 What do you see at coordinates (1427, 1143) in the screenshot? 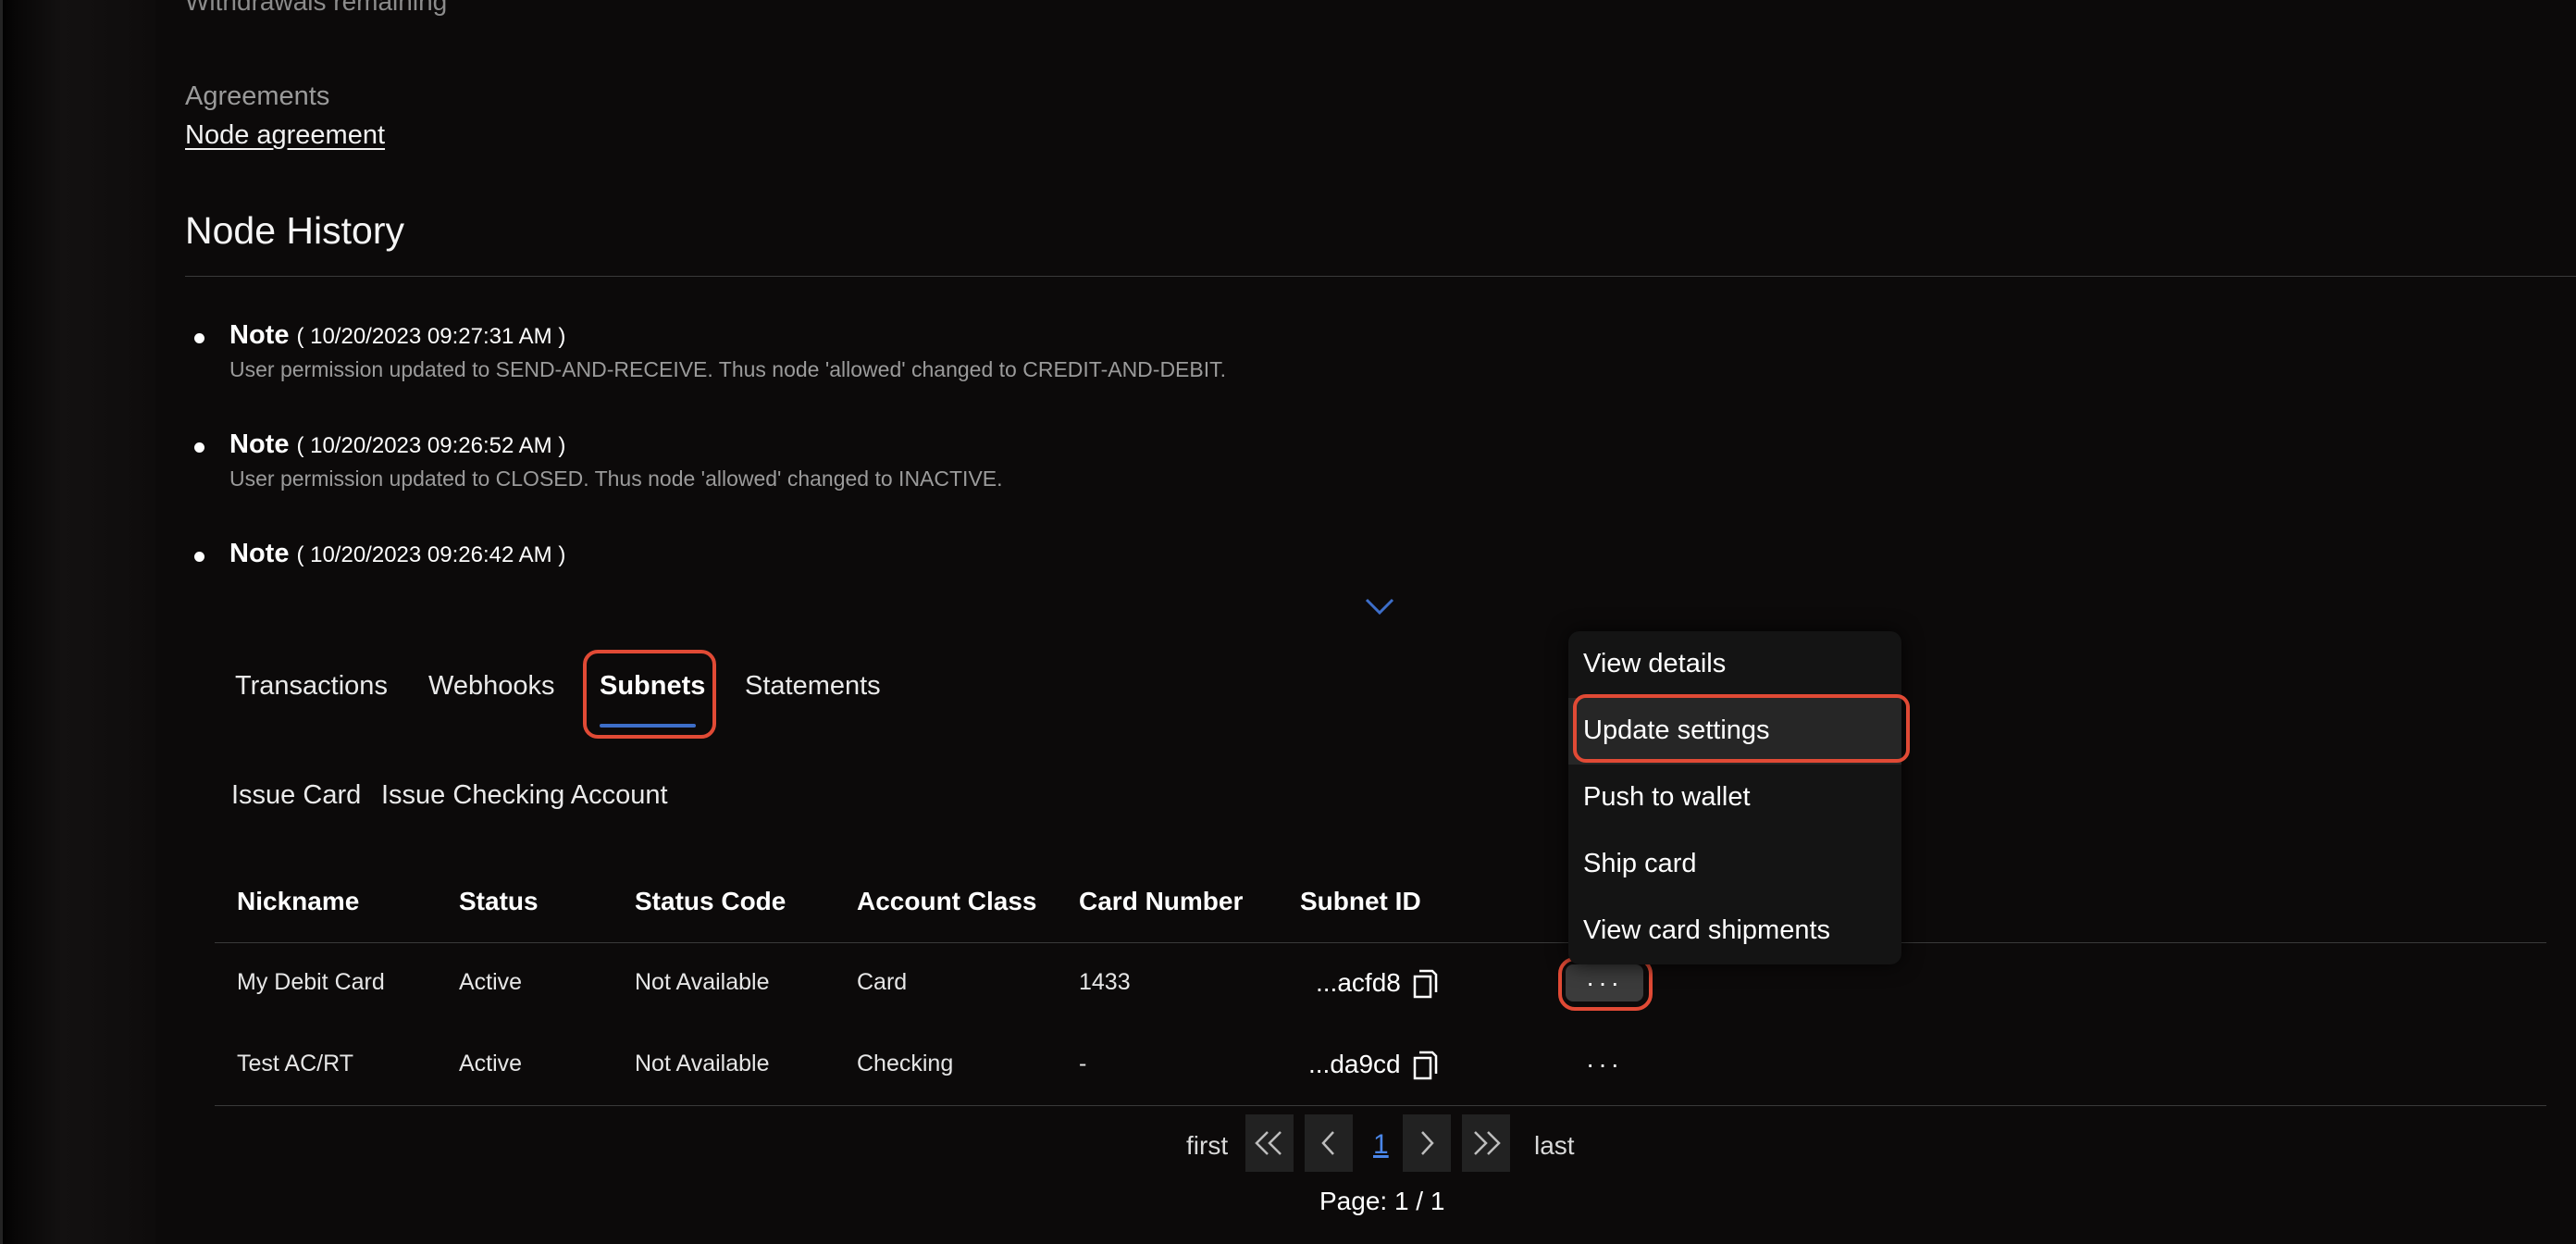
I see `chevron-right-icon` at bounding box center [1427, 1143].